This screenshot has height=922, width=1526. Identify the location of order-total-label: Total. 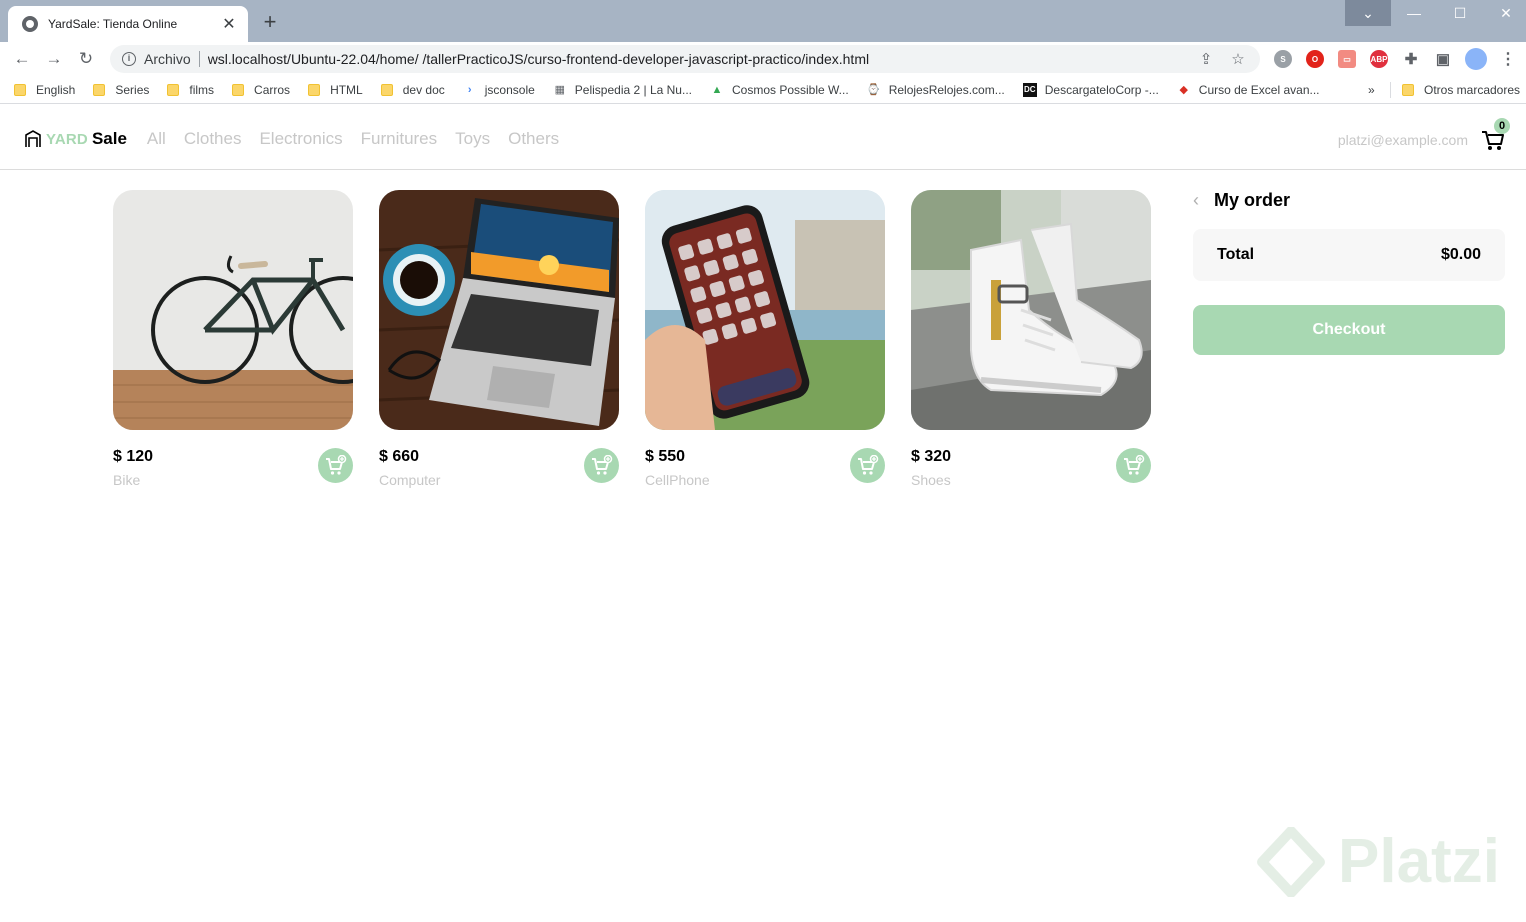
(1236, 254).